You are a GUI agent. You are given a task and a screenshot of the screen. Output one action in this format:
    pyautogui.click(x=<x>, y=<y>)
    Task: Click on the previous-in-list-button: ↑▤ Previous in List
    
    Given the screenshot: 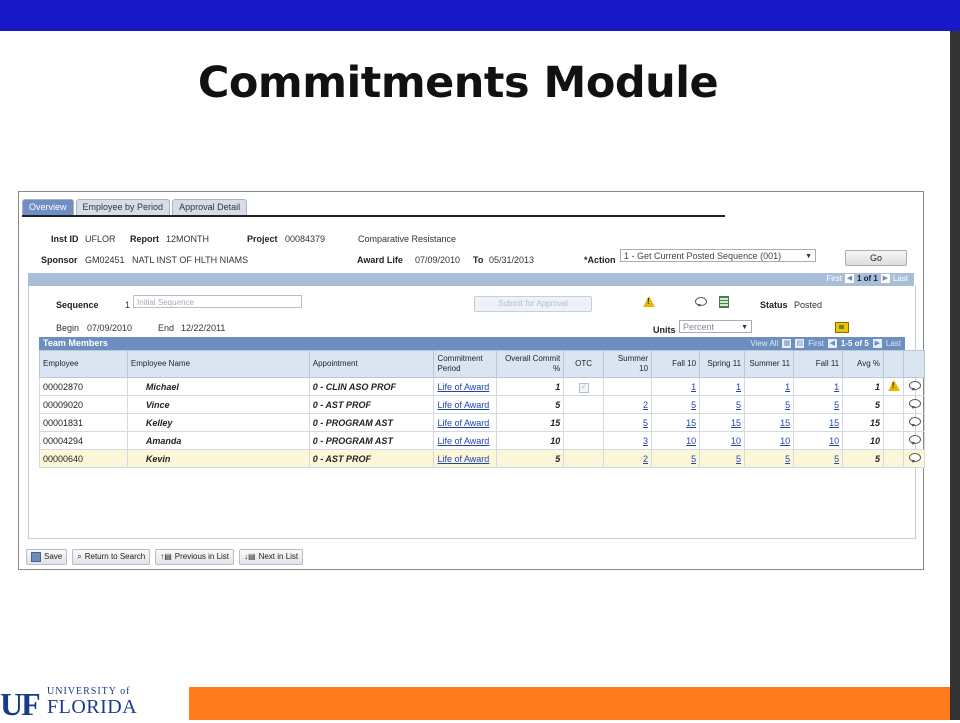 What is the action you would take?
    pyautogui.click(x=195, y=557)
    